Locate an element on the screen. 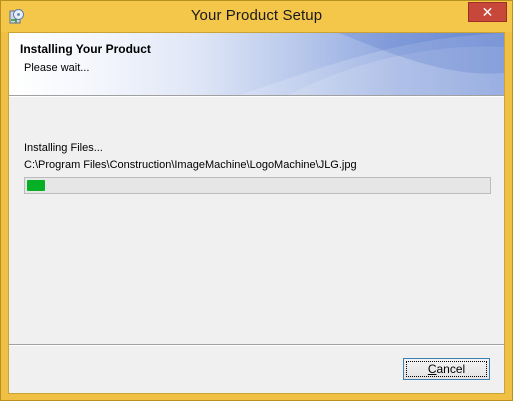 This screenshot has height=401, width=513. window-title: Your Product Setup is located at coordinates (256, 15).